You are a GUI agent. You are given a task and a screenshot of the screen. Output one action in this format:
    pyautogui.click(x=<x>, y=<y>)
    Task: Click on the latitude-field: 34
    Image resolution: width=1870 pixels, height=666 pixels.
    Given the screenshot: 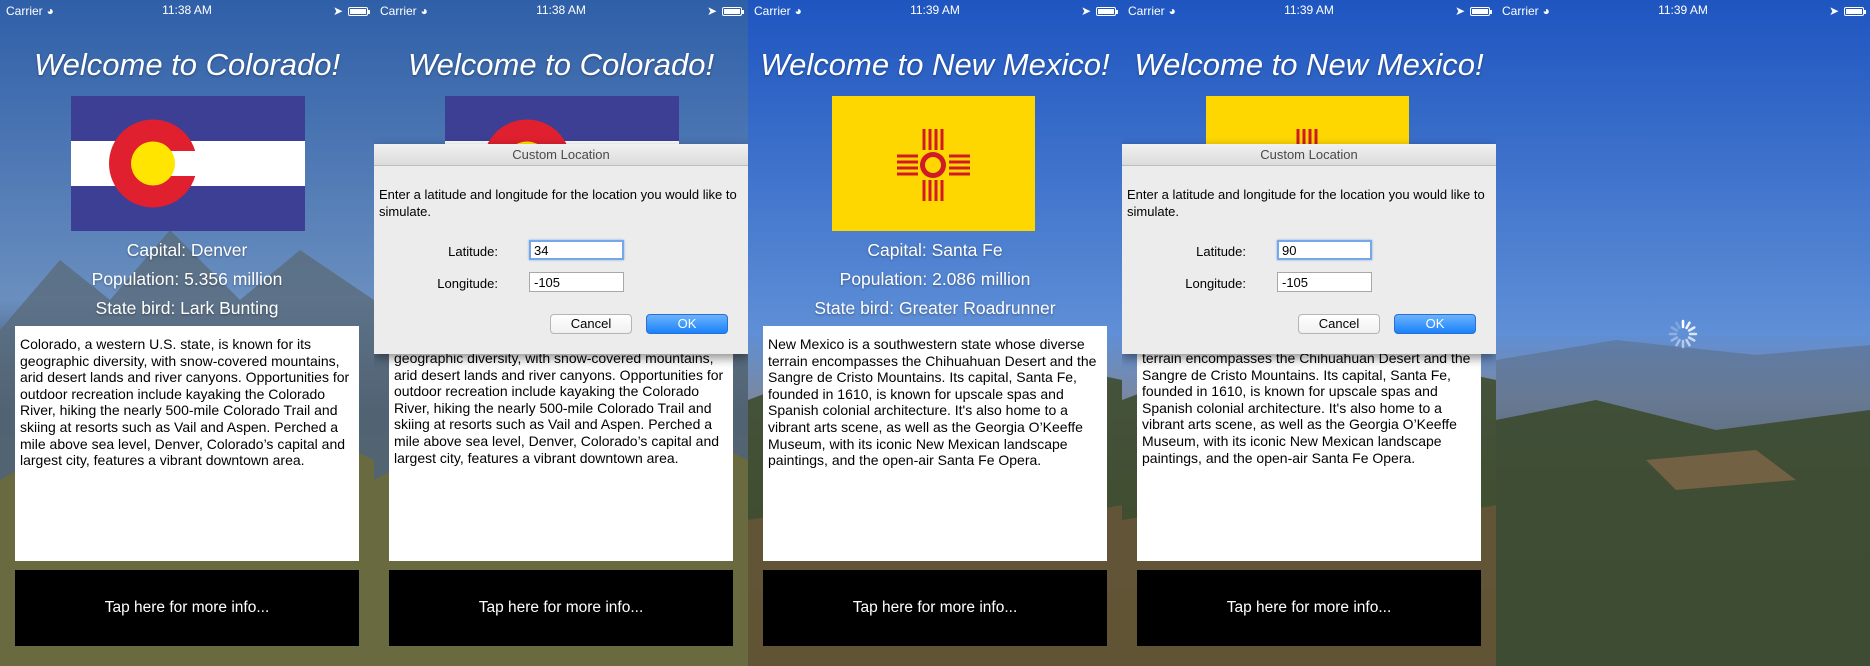 What is the action you would take?
    pyautogui.click(x=576, y=250)
    